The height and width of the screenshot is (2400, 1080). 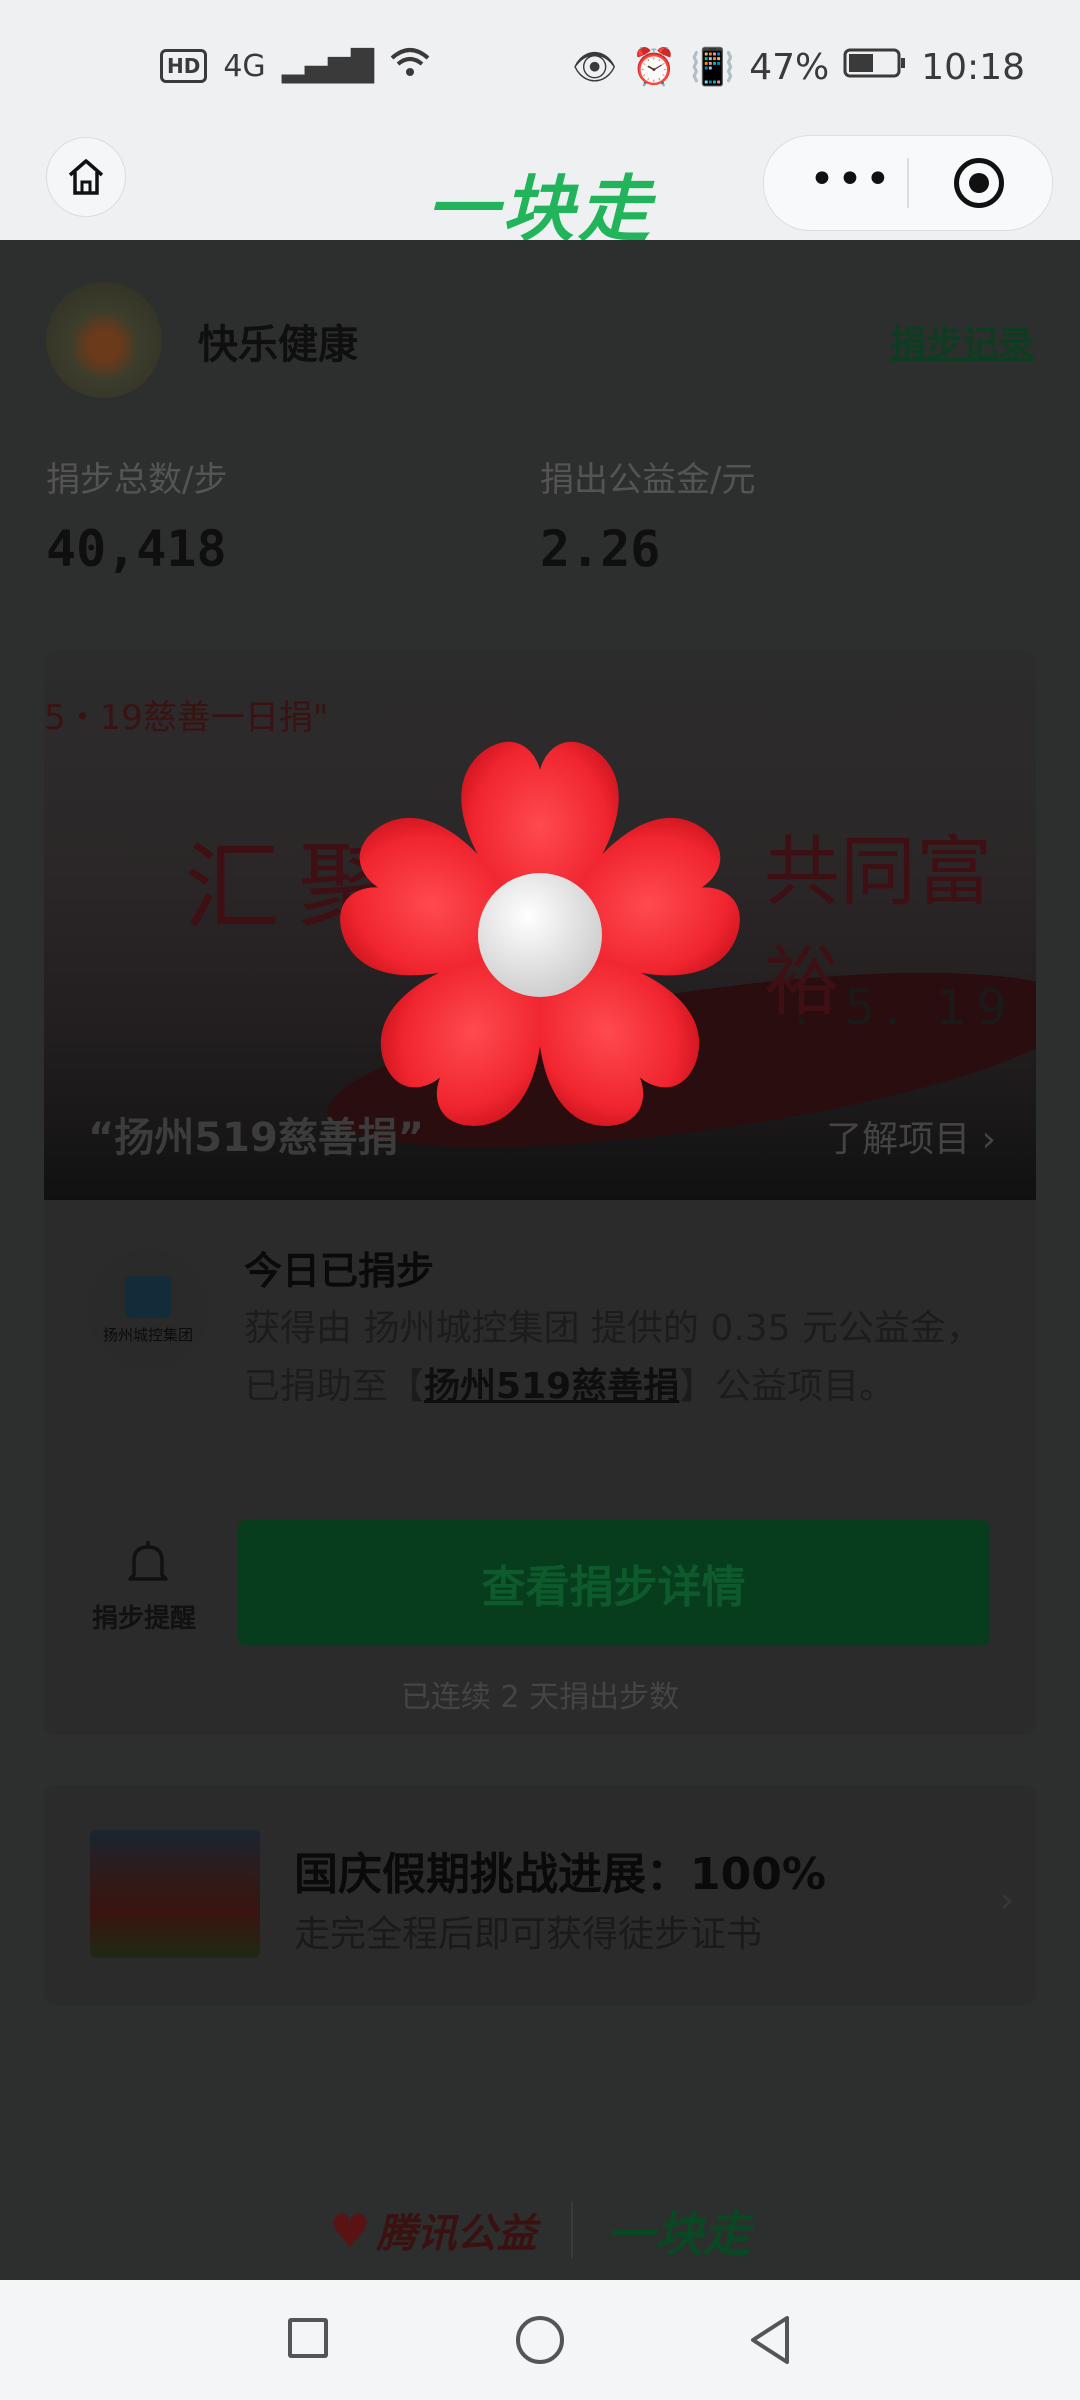 I want to click on steps-total-value: 40,418, so click(x=136, y=549).